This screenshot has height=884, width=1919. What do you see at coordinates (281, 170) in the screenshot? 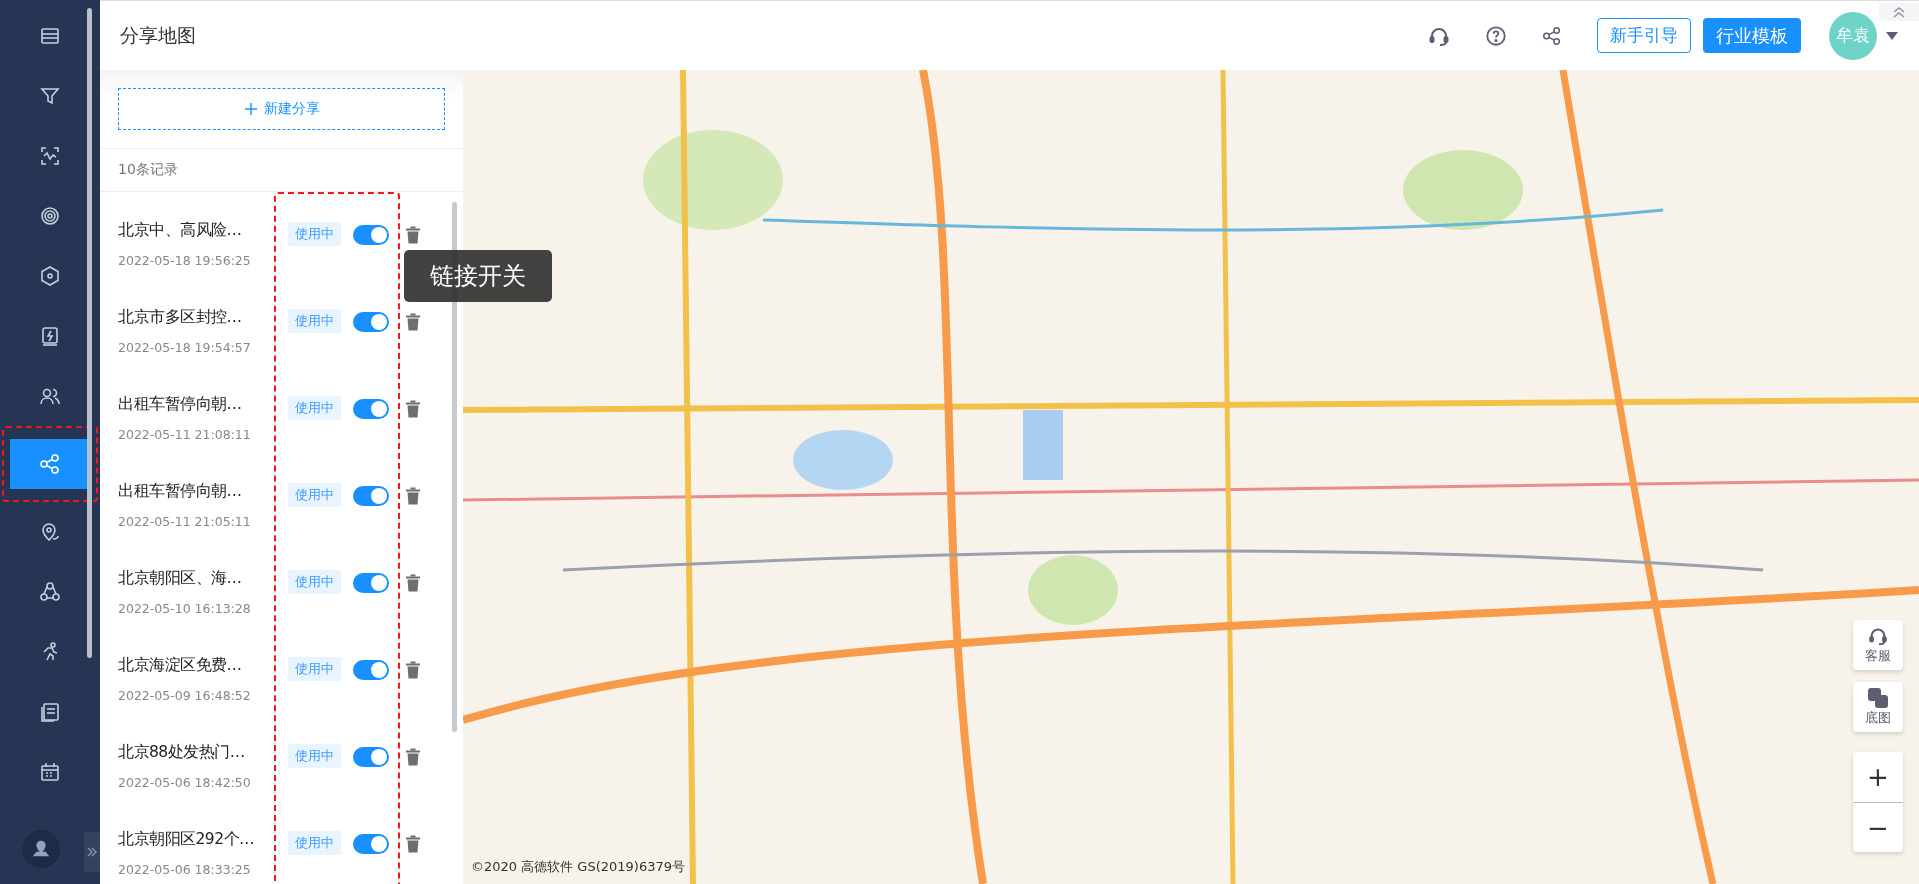
I see `record-count: 10条记录` at bounding box center [281, 170].